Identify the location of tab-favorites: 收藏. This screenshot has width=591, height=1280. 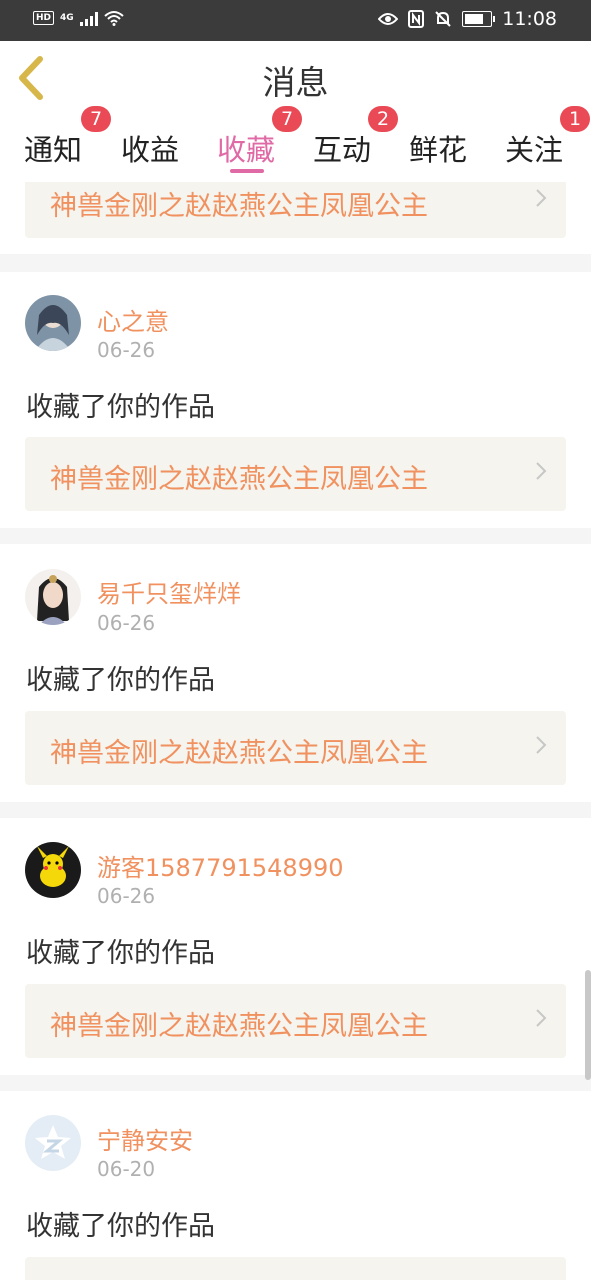
(246, 148).